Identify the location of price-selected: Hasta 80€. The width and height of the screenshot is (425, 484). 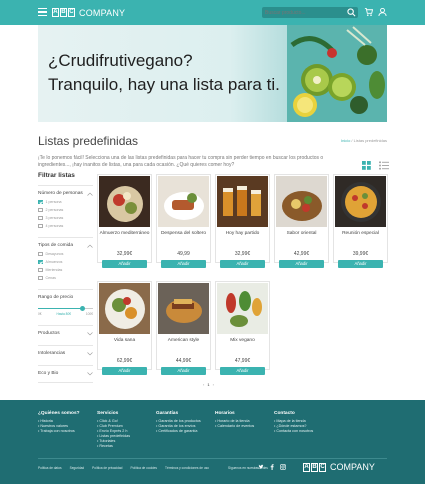
(63, 314).